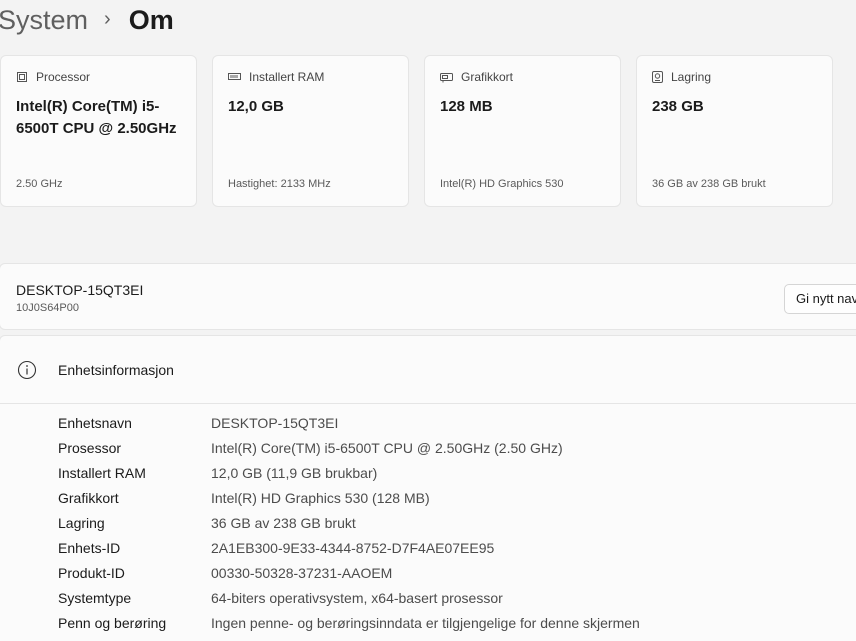  I want to click on spec-row: Installert RAM 12,0 GB (11,9 GB brukbar), so click(217, 477).